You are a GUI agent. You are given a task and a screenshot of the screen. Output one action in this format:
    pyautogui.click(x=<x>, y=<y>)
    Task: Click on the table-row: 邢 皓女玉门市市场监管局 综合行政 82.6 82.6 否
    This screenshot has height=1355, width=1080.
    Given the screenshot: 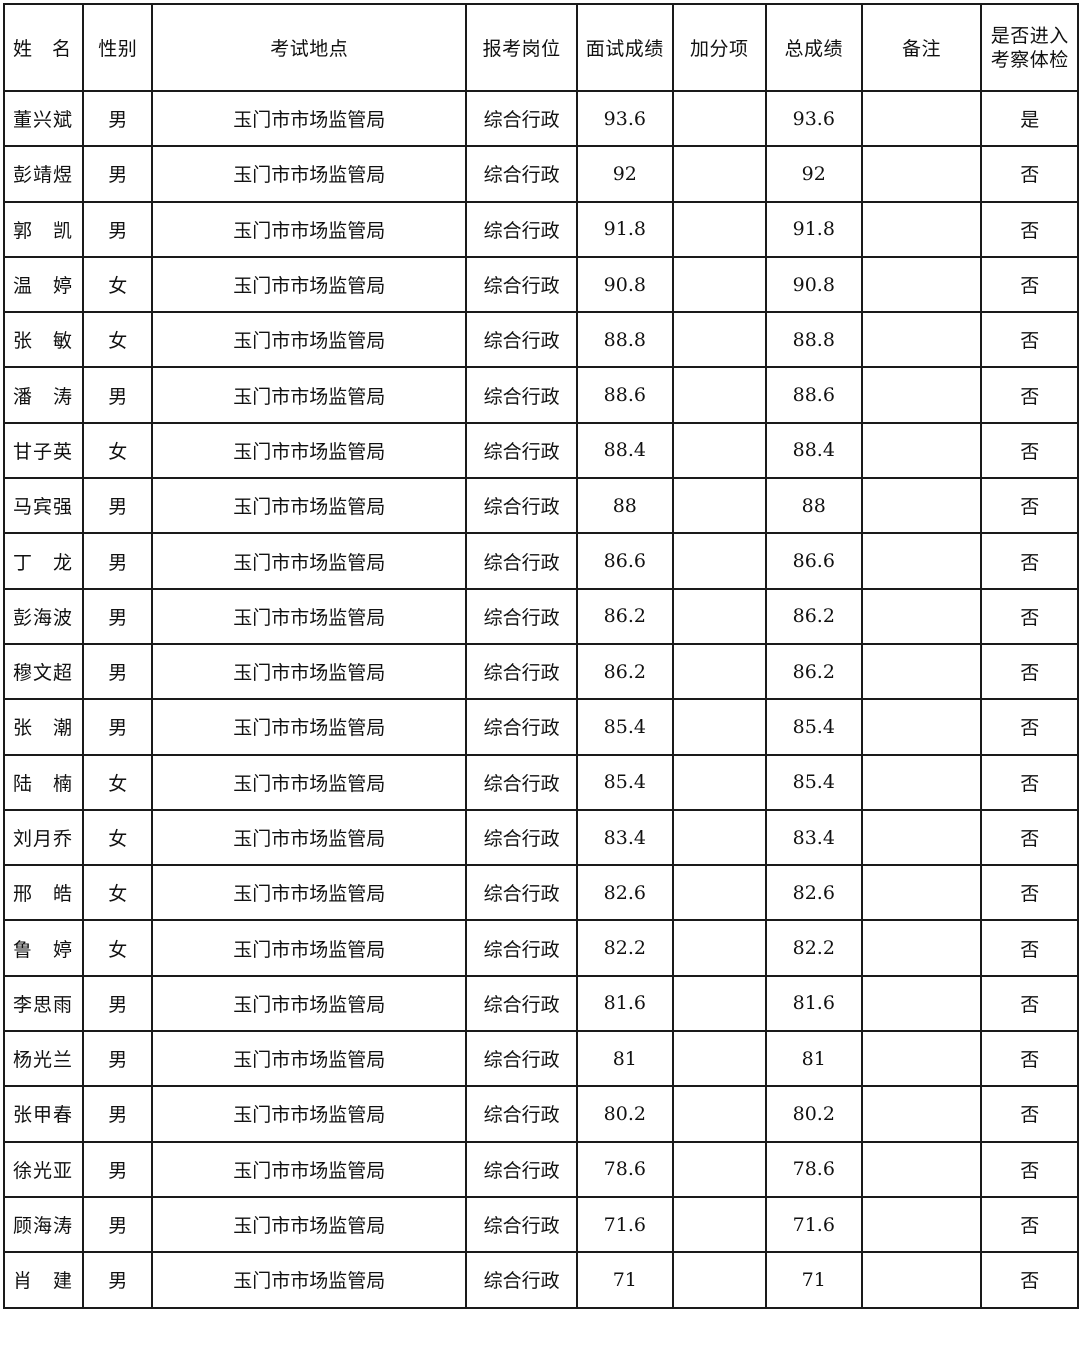 What is the action you would take?
    pyautogui.click(x=540, y=893)
    